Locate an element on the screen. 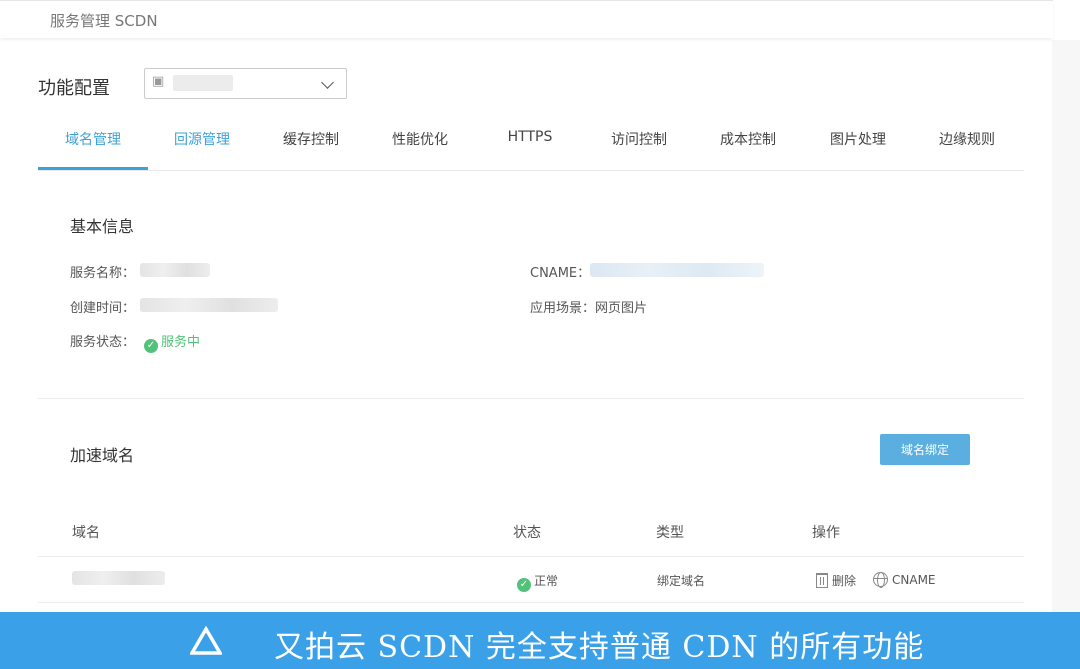 The image size is (1080, 669). row-status: ✓ 正常 is located at coordinates (537, 582).